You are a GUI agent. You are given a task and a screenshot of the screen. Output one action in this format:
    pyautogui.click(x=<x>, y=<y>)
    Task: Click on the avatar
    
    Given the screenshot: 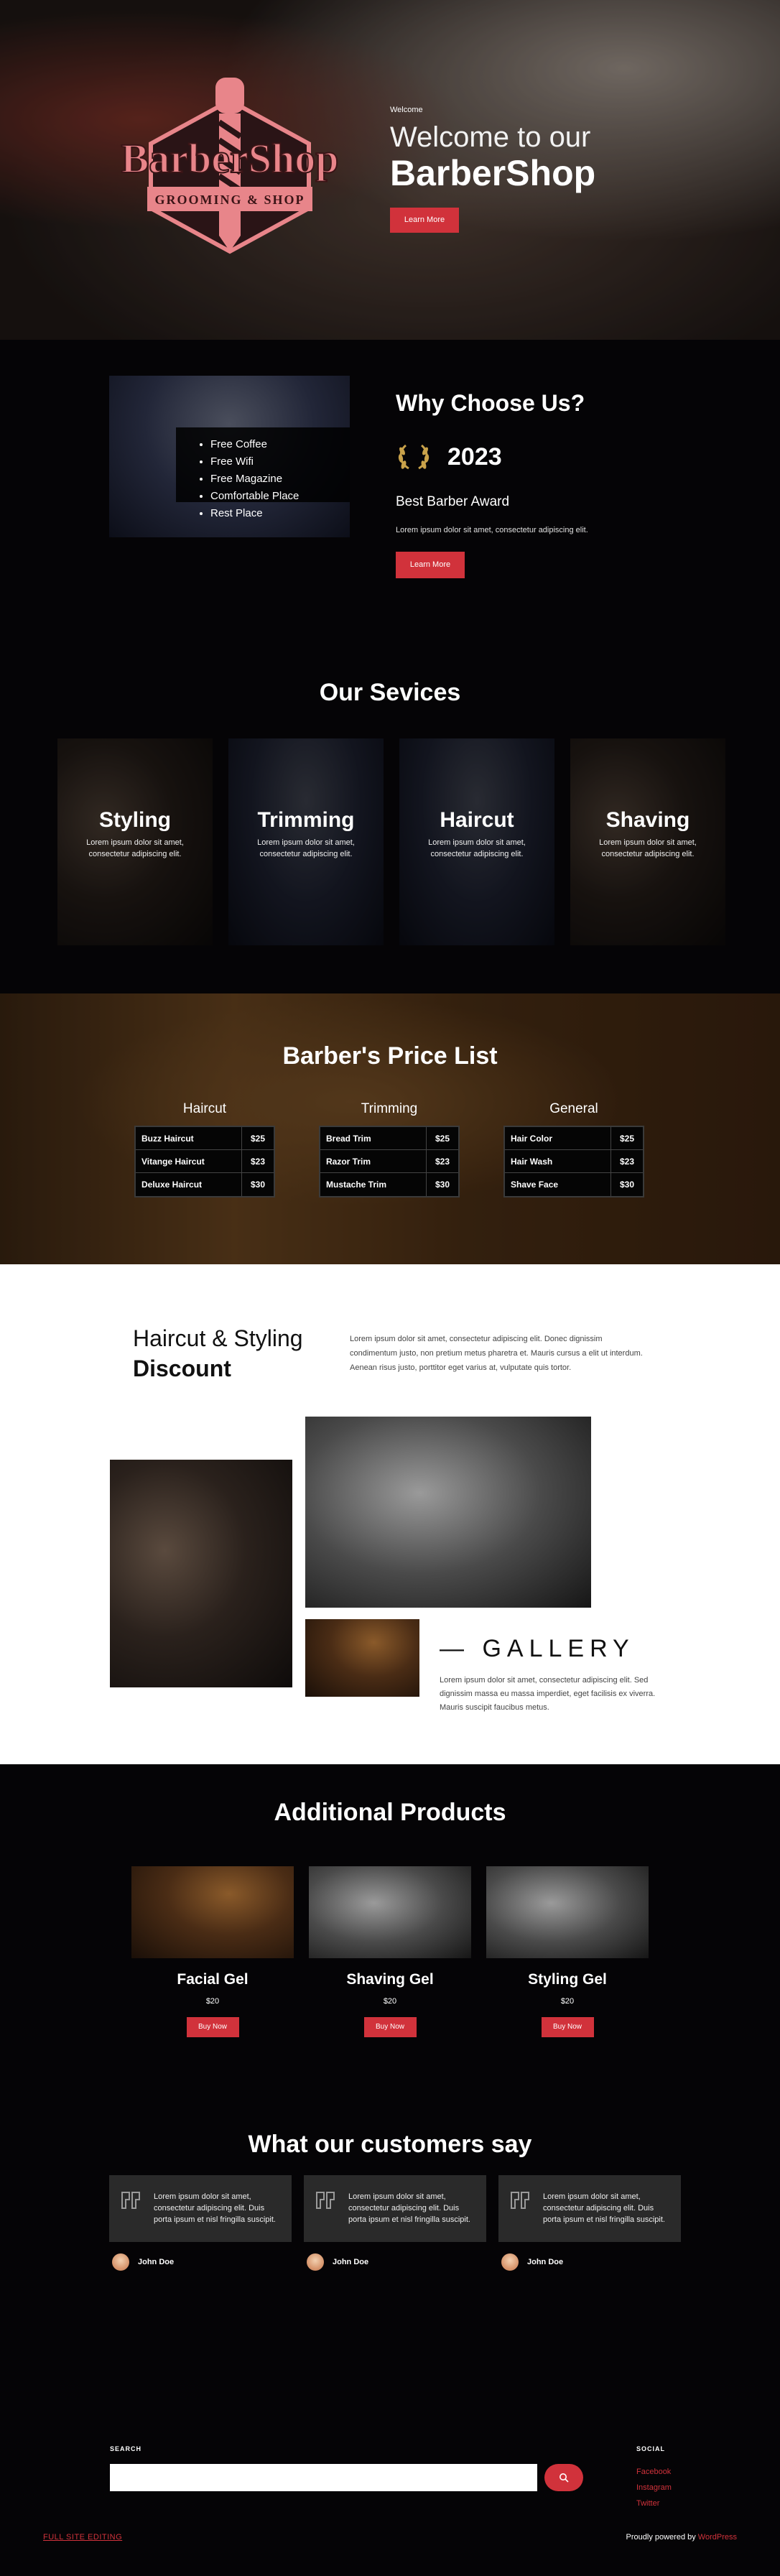 What is the action you would take?
    pyautogui.click(x=510, y=2262)
    